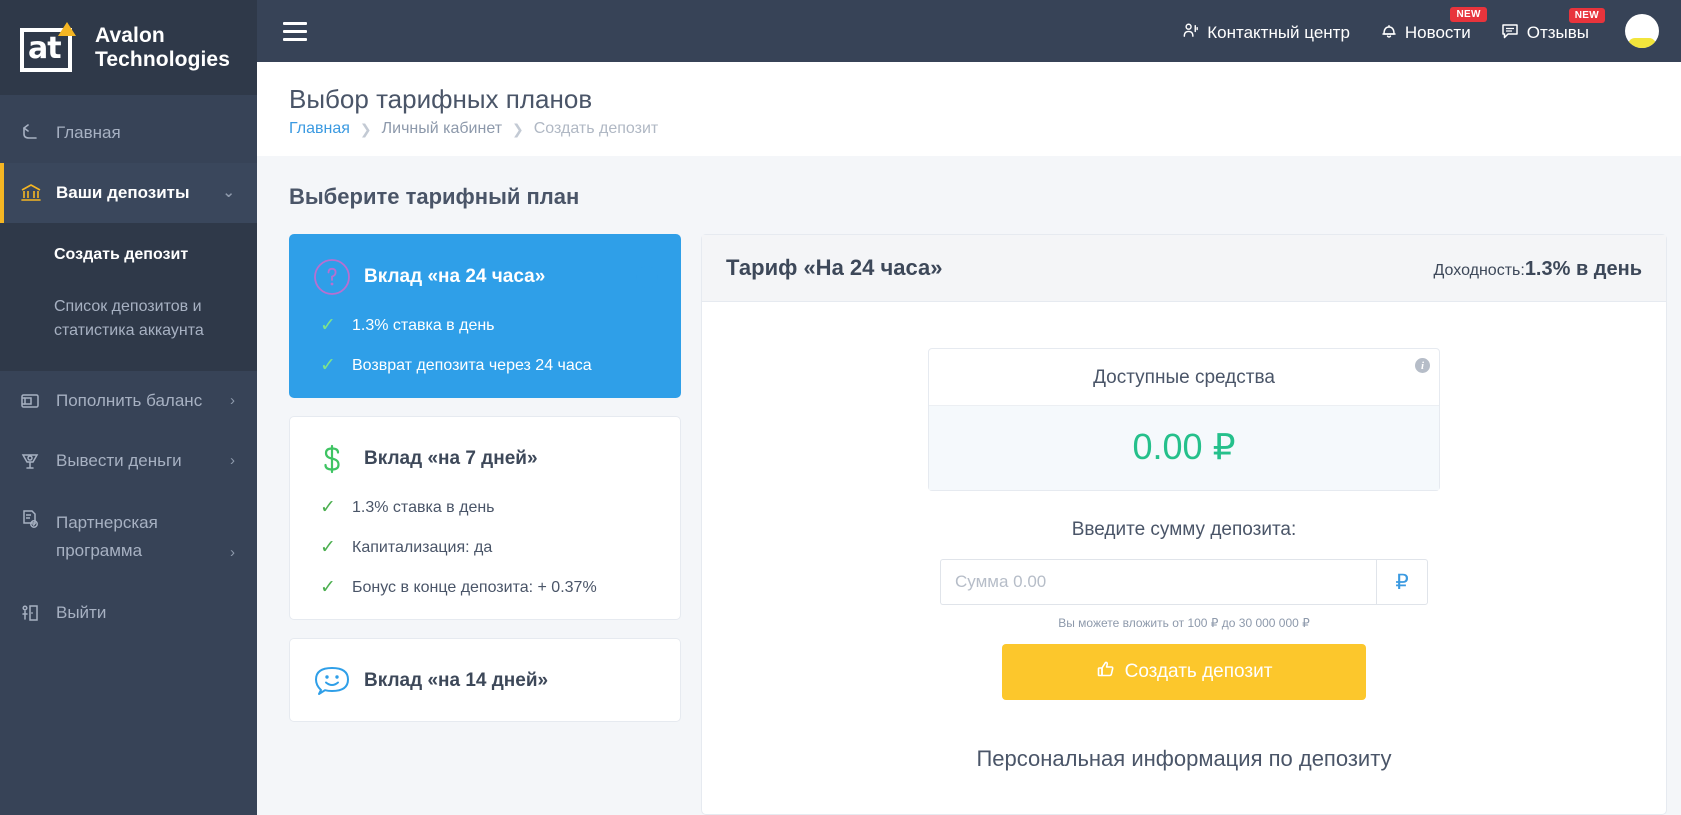  I want to click on tariff-feature: ✓ Бонус в конце депозита: + 0.37%, so click(485, 588).